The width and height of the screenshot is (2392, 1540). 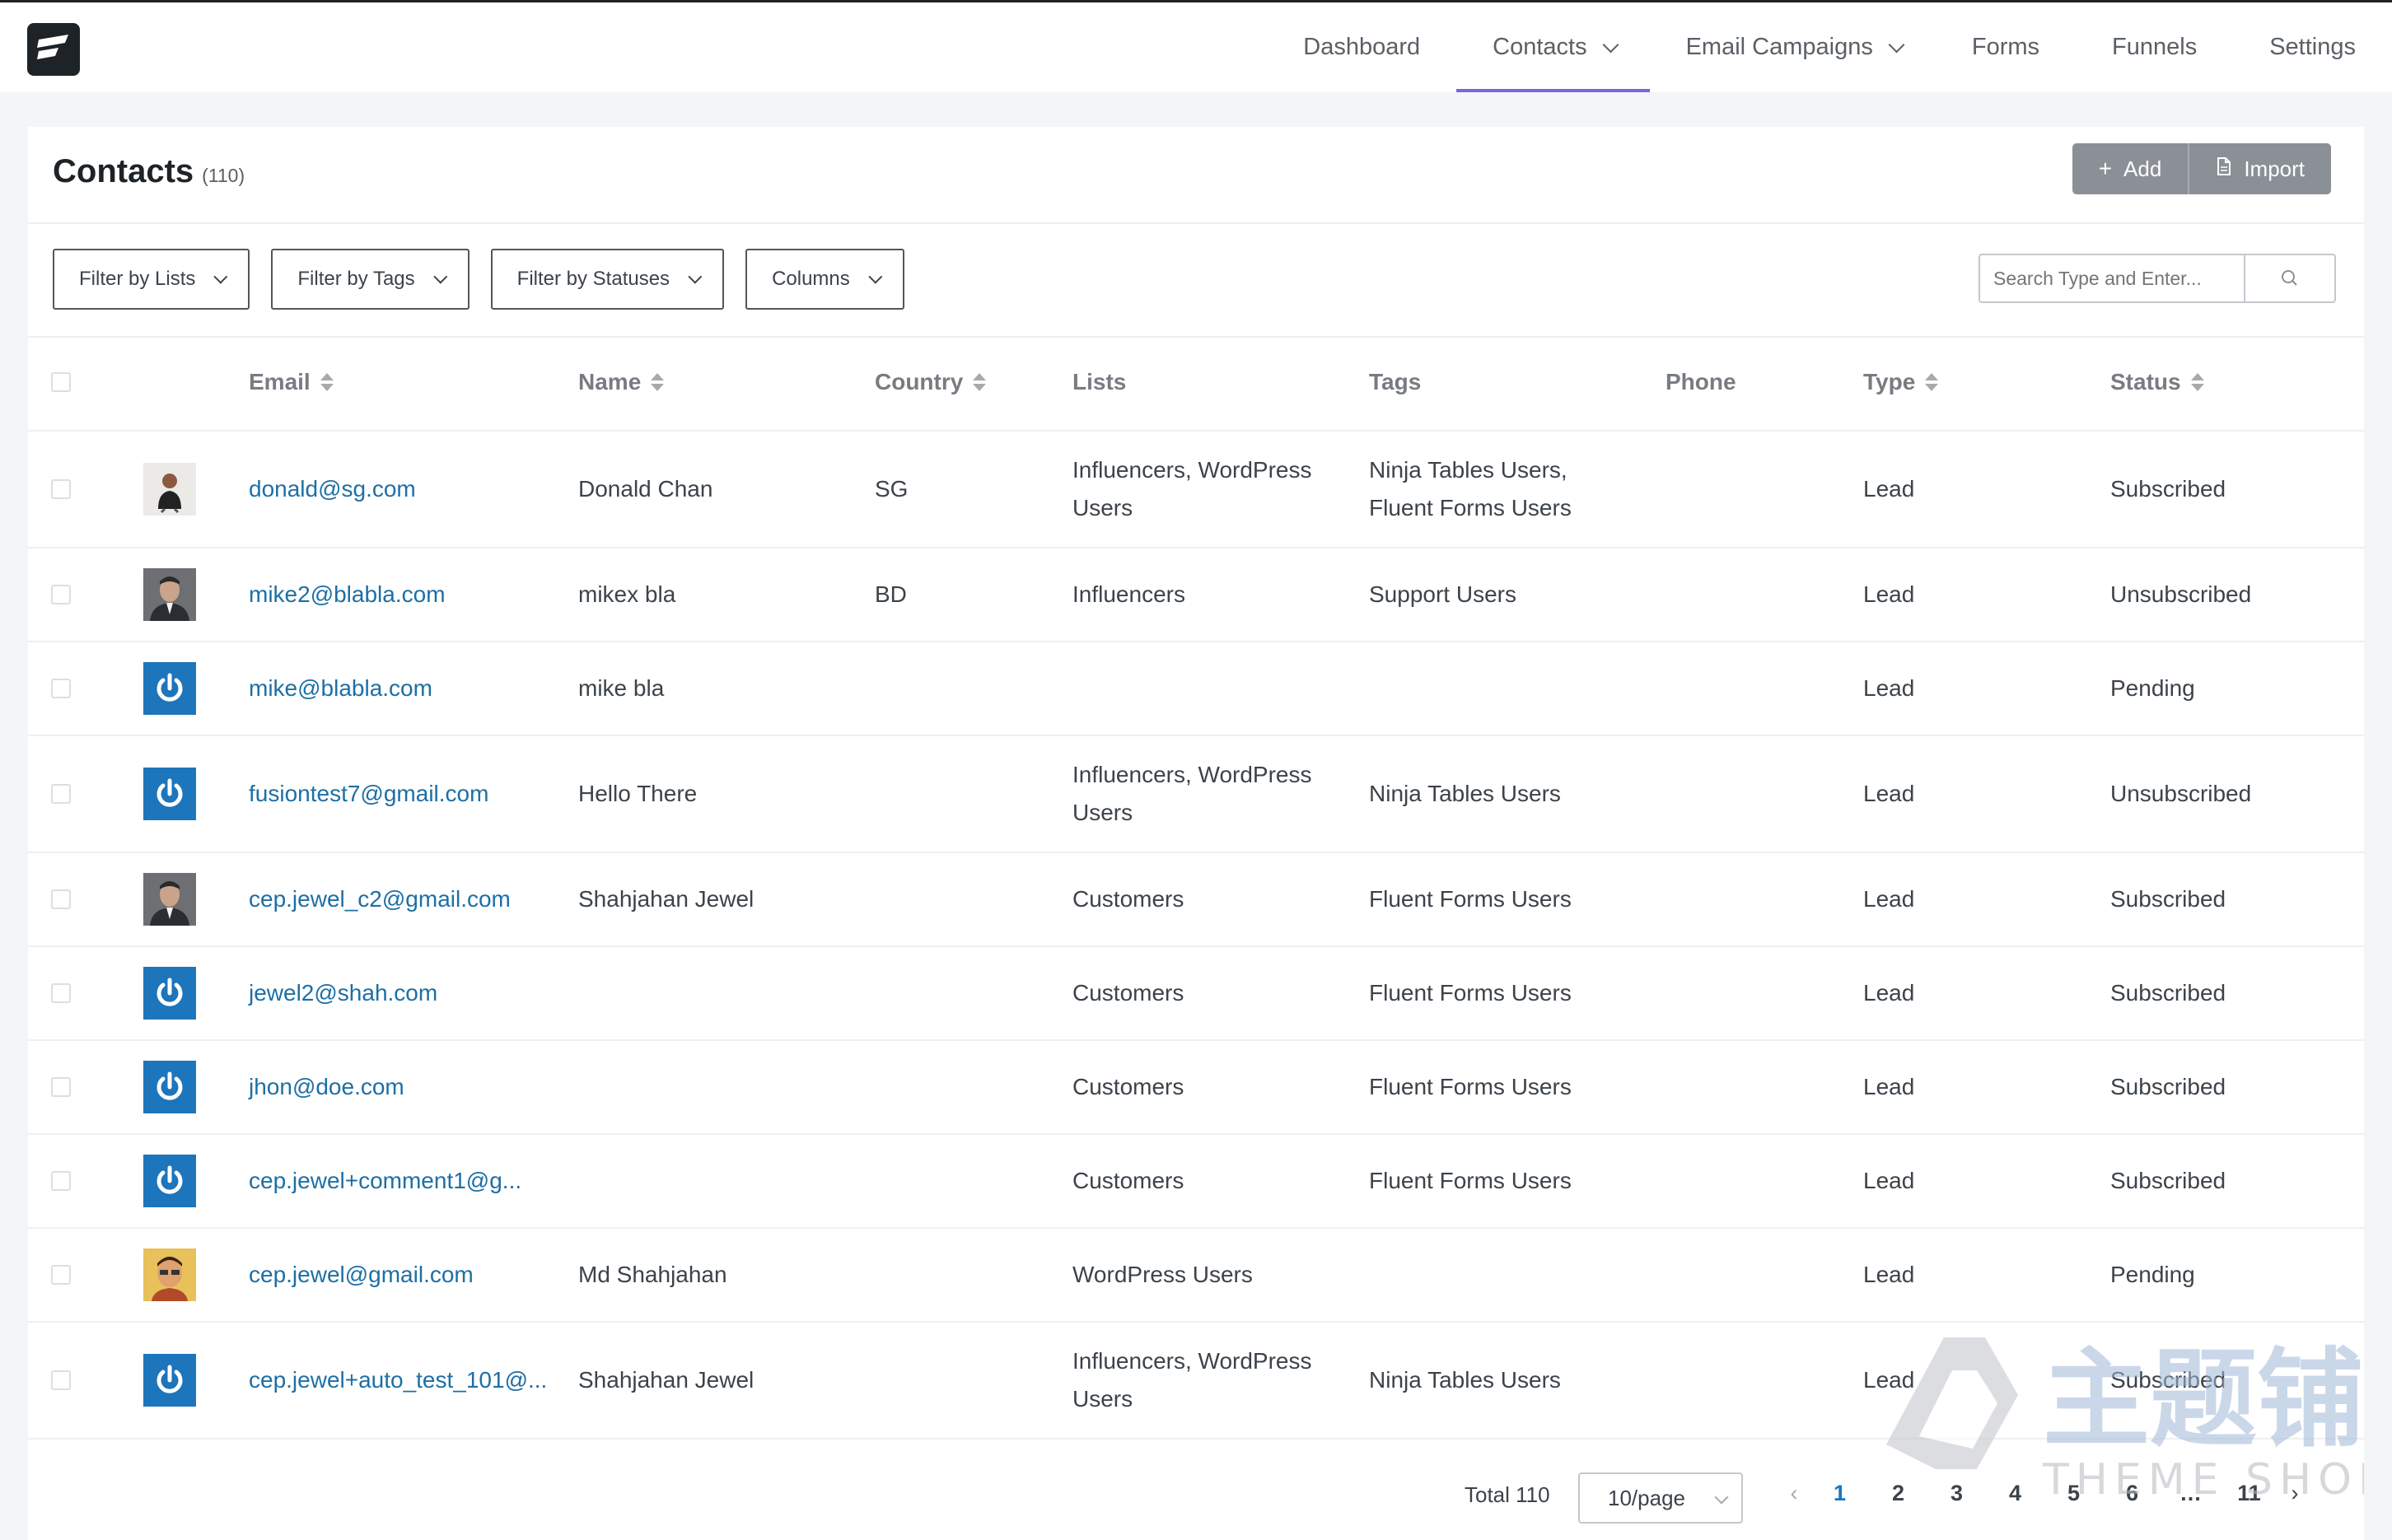 I want to click on add-button: + Add, so click(x=2131, y=168).